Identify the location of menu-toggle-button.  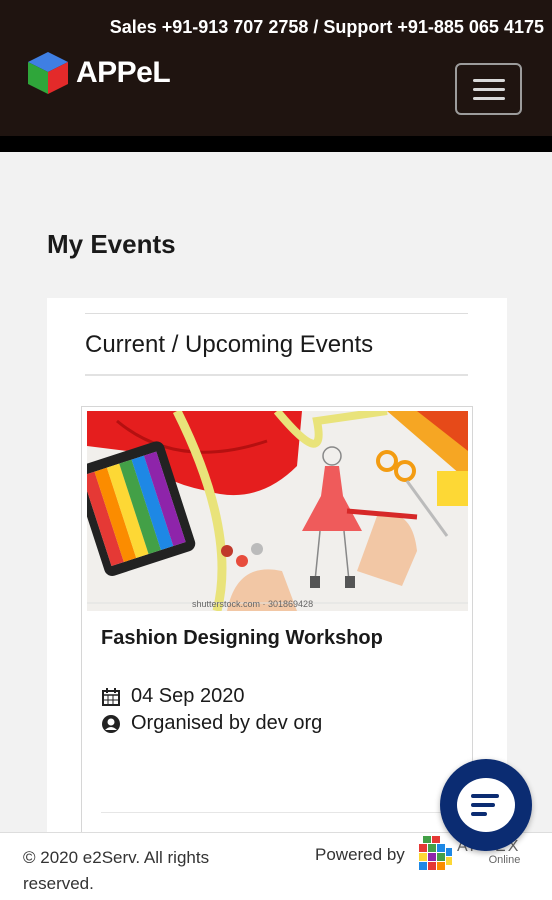
(488, 89).